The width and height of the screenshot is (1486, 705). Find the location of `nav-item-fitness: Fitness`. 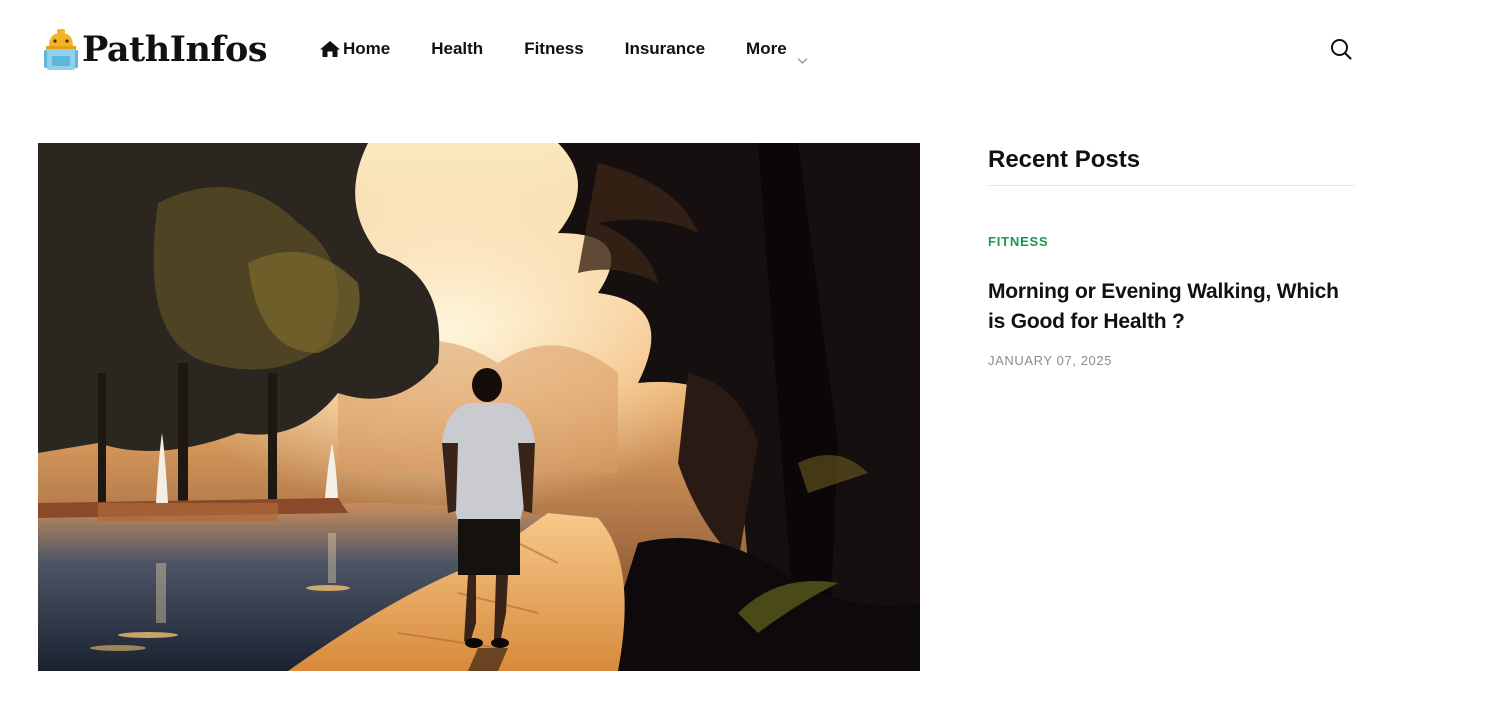

nav-item-fitness: Fitness is located at coordinates (554, 49).